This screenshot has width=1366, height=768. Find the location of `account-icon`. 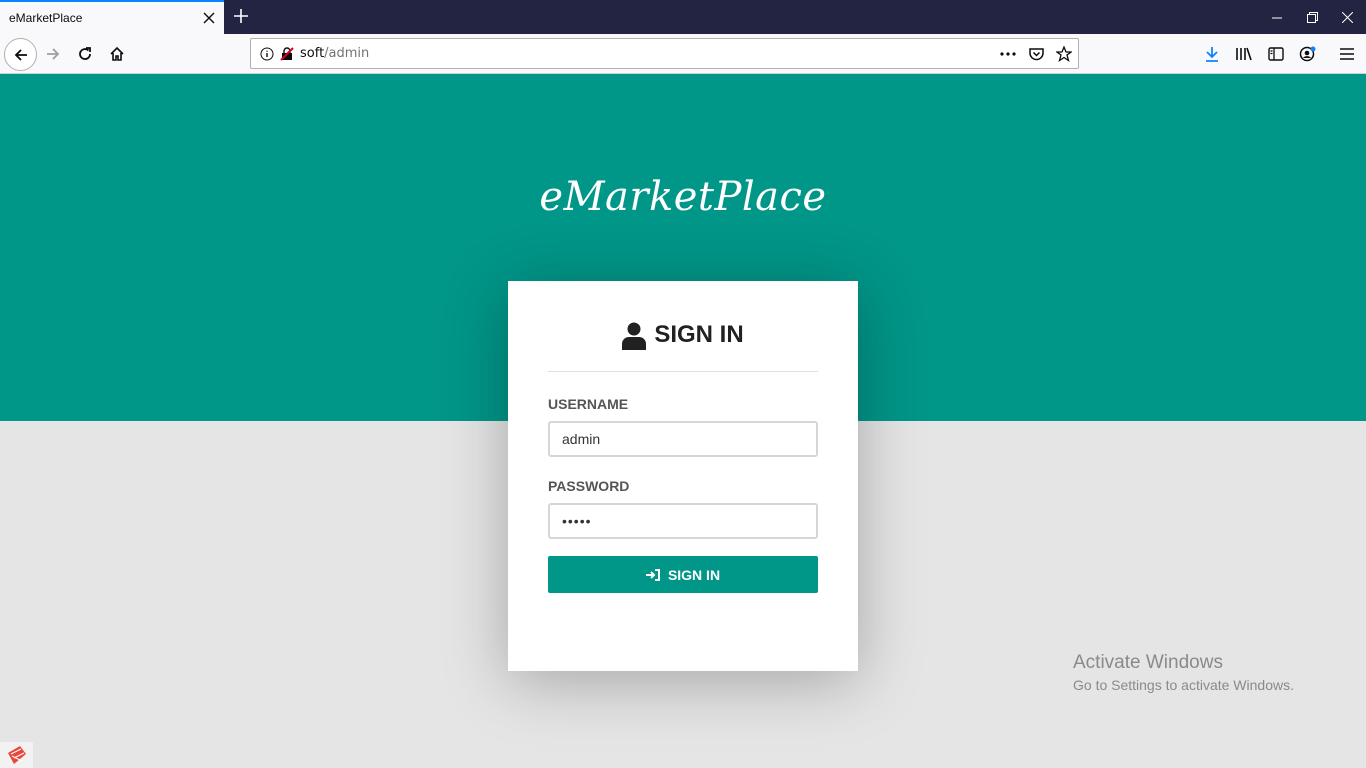

account-icon is located at coordinates (1308, 54).